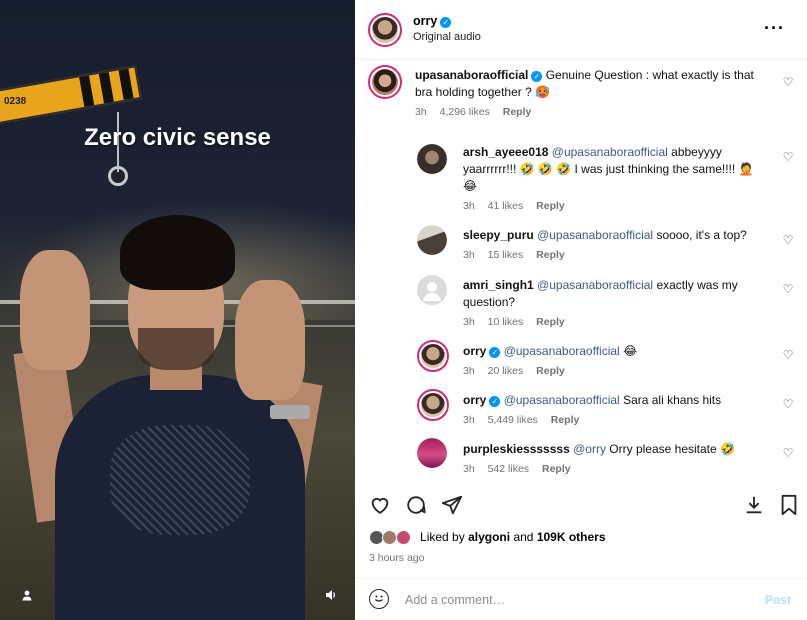  I want to click on comment-body: Orry please hesitate 🤣, so click(672, 449).